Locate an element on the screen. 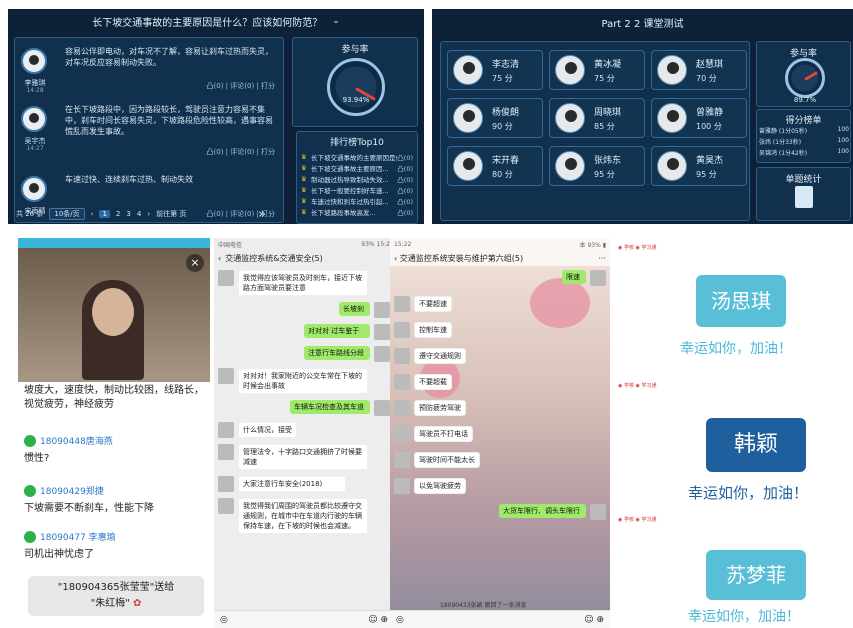 This screenshot has width=853, height=628. chat-message: 限速 is located at coordinates (574, 277).